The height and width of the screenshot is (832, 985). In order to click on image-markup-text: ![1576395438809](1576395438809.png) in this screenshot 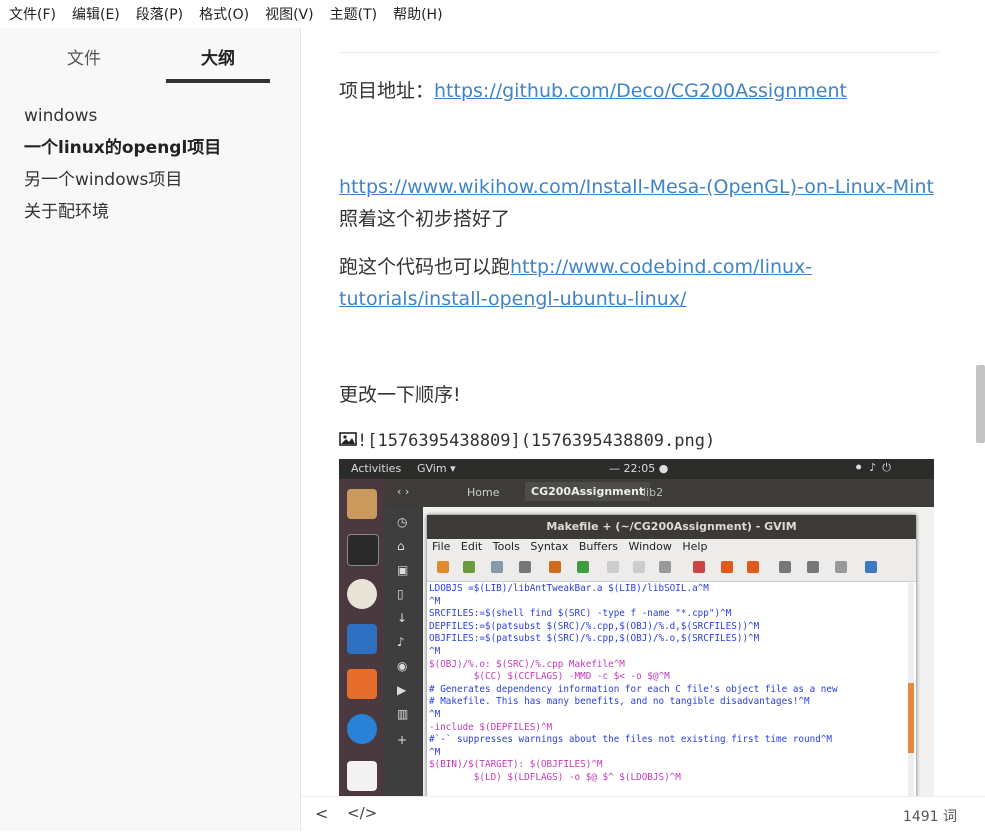, I will do `click(536, 441)`.